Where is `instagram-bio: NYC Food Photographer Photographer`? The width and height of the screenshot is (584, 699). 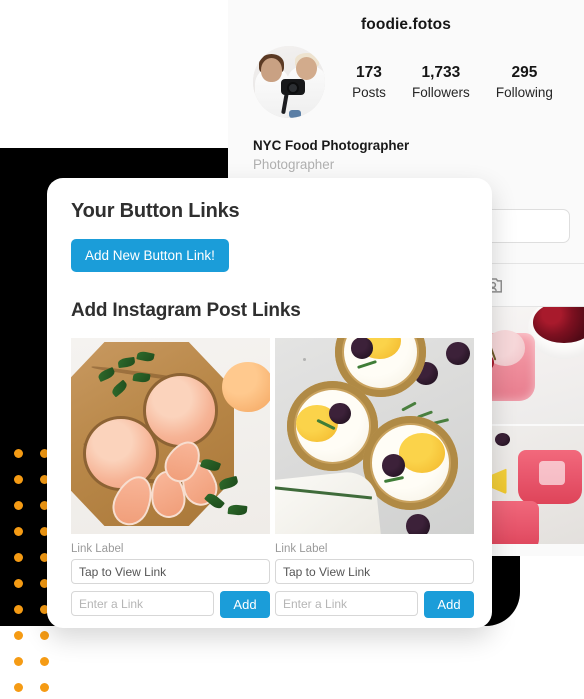 instagram-bio: NYC Food Photographer Photographer is located at coordinates (406, 146).